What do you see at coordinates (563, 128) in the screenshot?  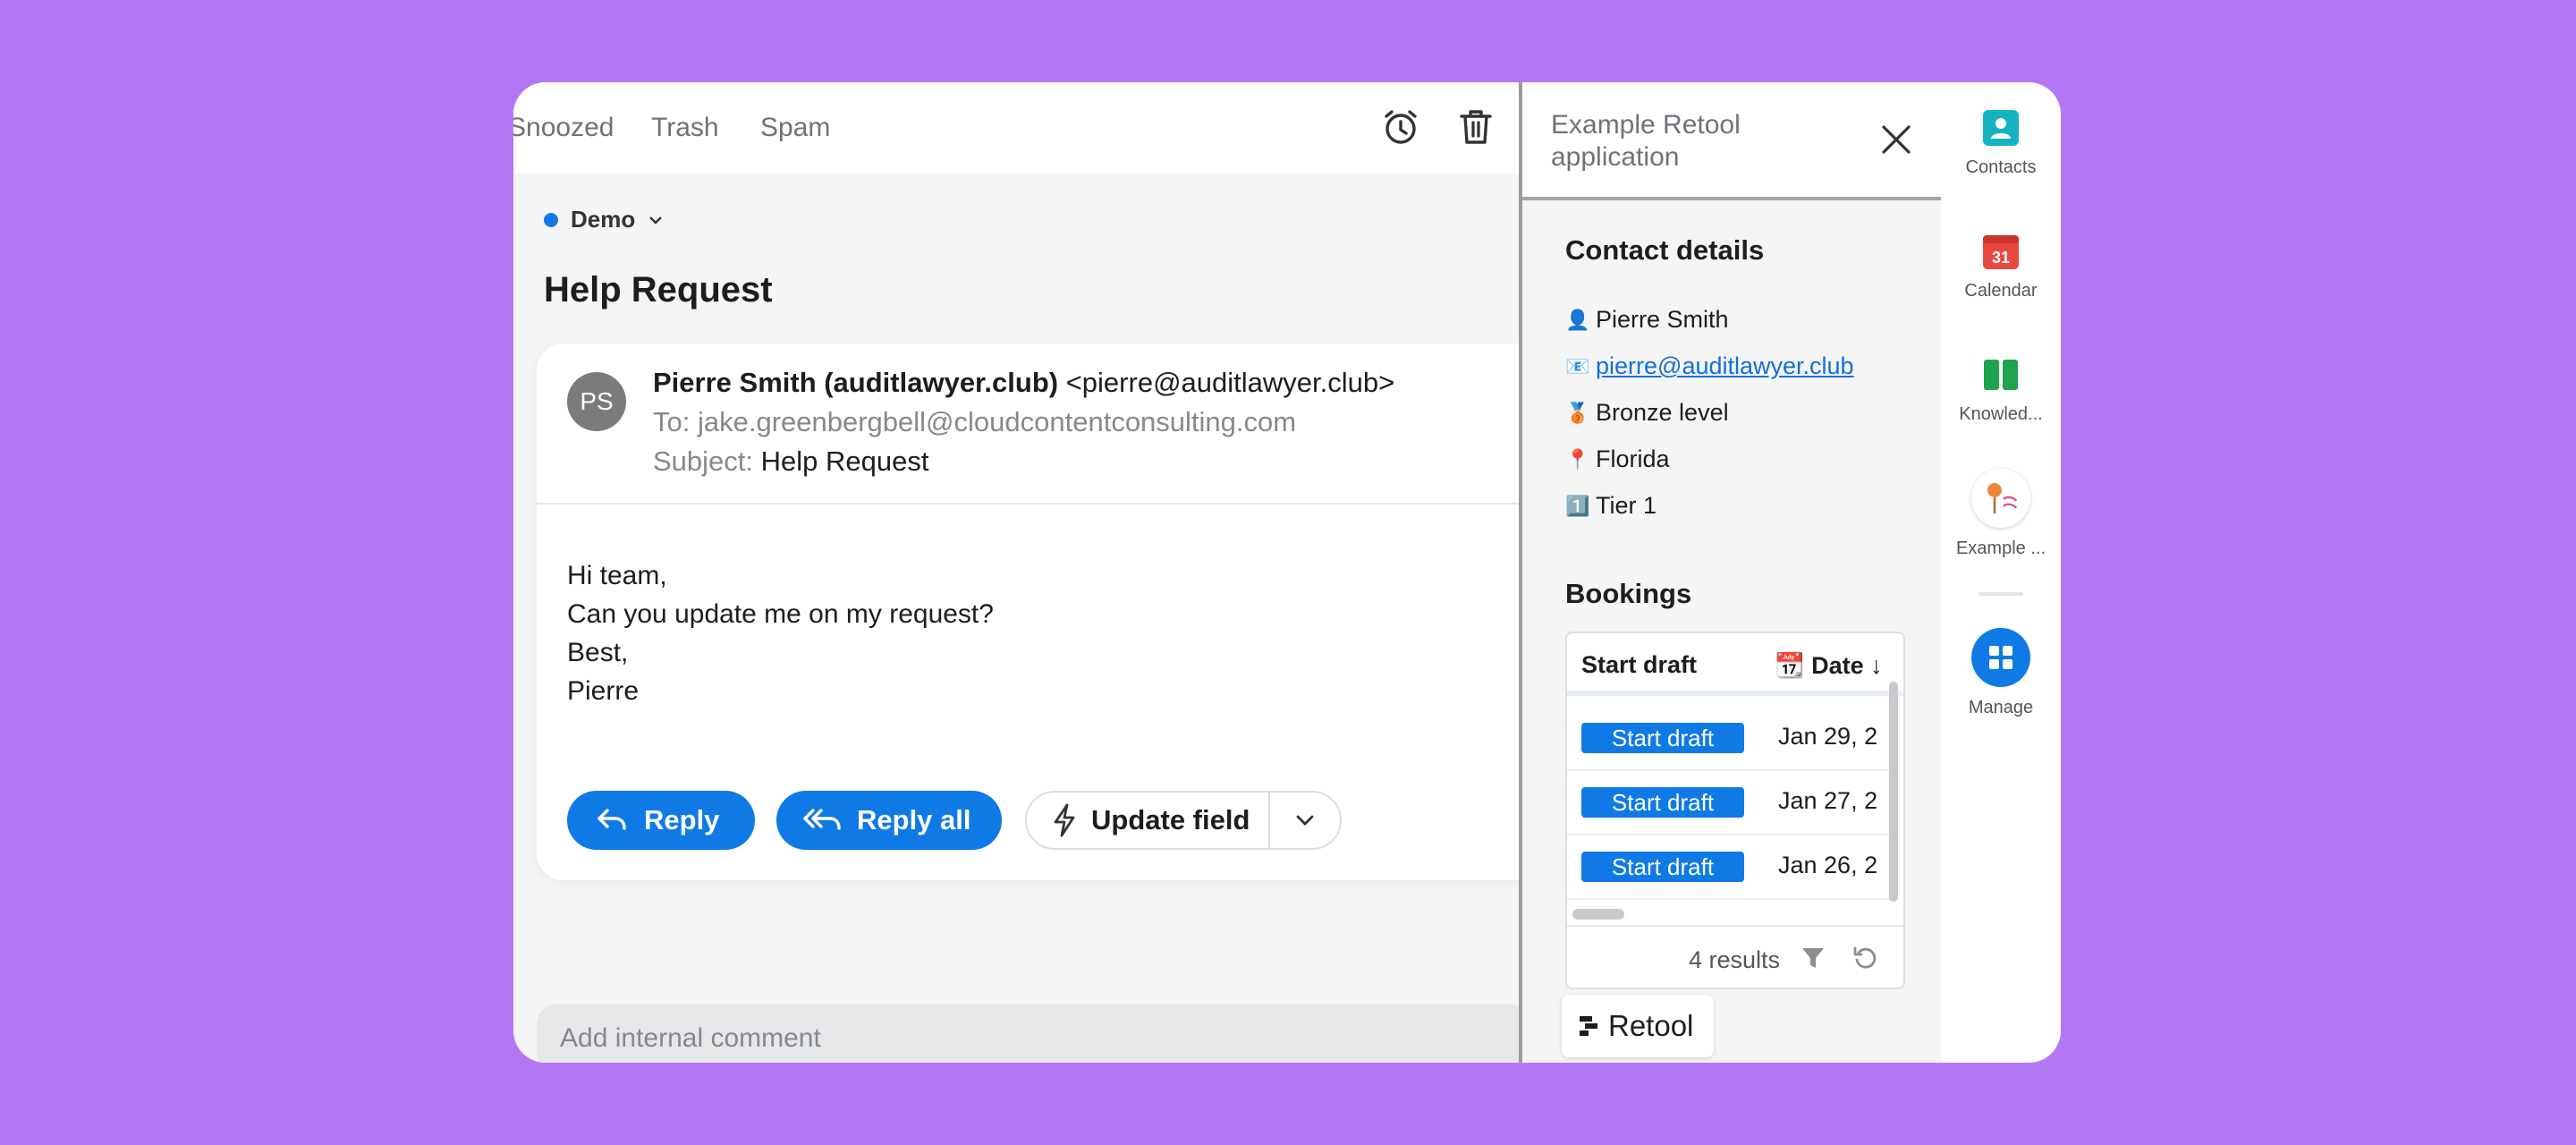 I see `folder-tab-snoozed: Snoozed` at bounding box center [563, 128].